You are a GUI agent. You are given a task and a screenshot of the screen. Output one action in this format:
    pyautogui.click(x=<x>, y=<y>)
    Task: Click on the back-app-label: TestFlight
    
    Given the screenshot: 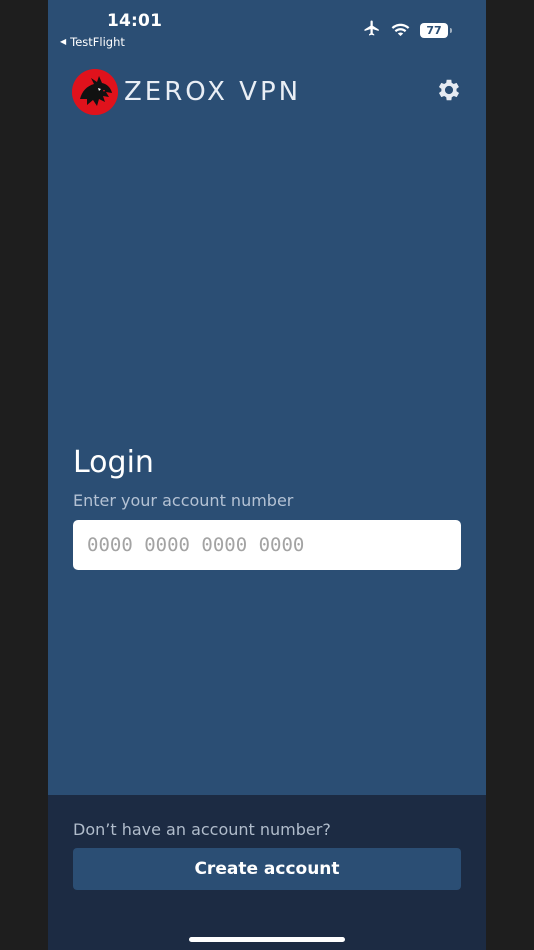 What is the action you would take?
    pyautogui.click(x=97, y=42)
    